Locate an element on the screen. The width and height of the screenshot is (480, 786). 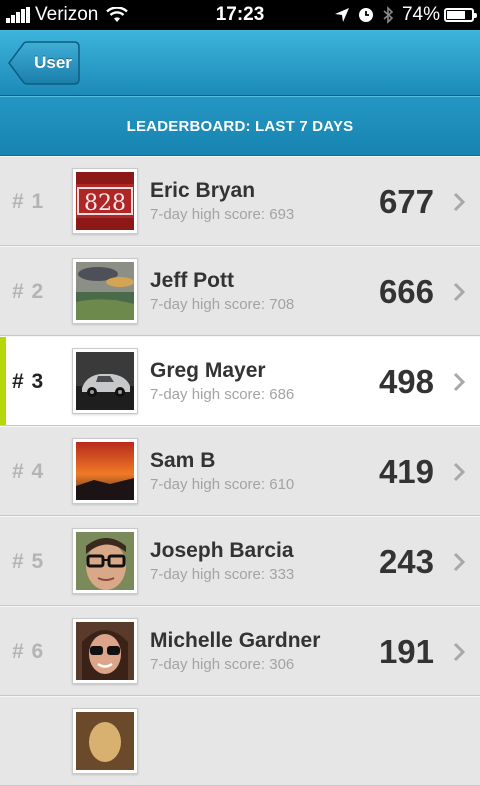
alarm-clock-icon is located at coordinates (365, 15).